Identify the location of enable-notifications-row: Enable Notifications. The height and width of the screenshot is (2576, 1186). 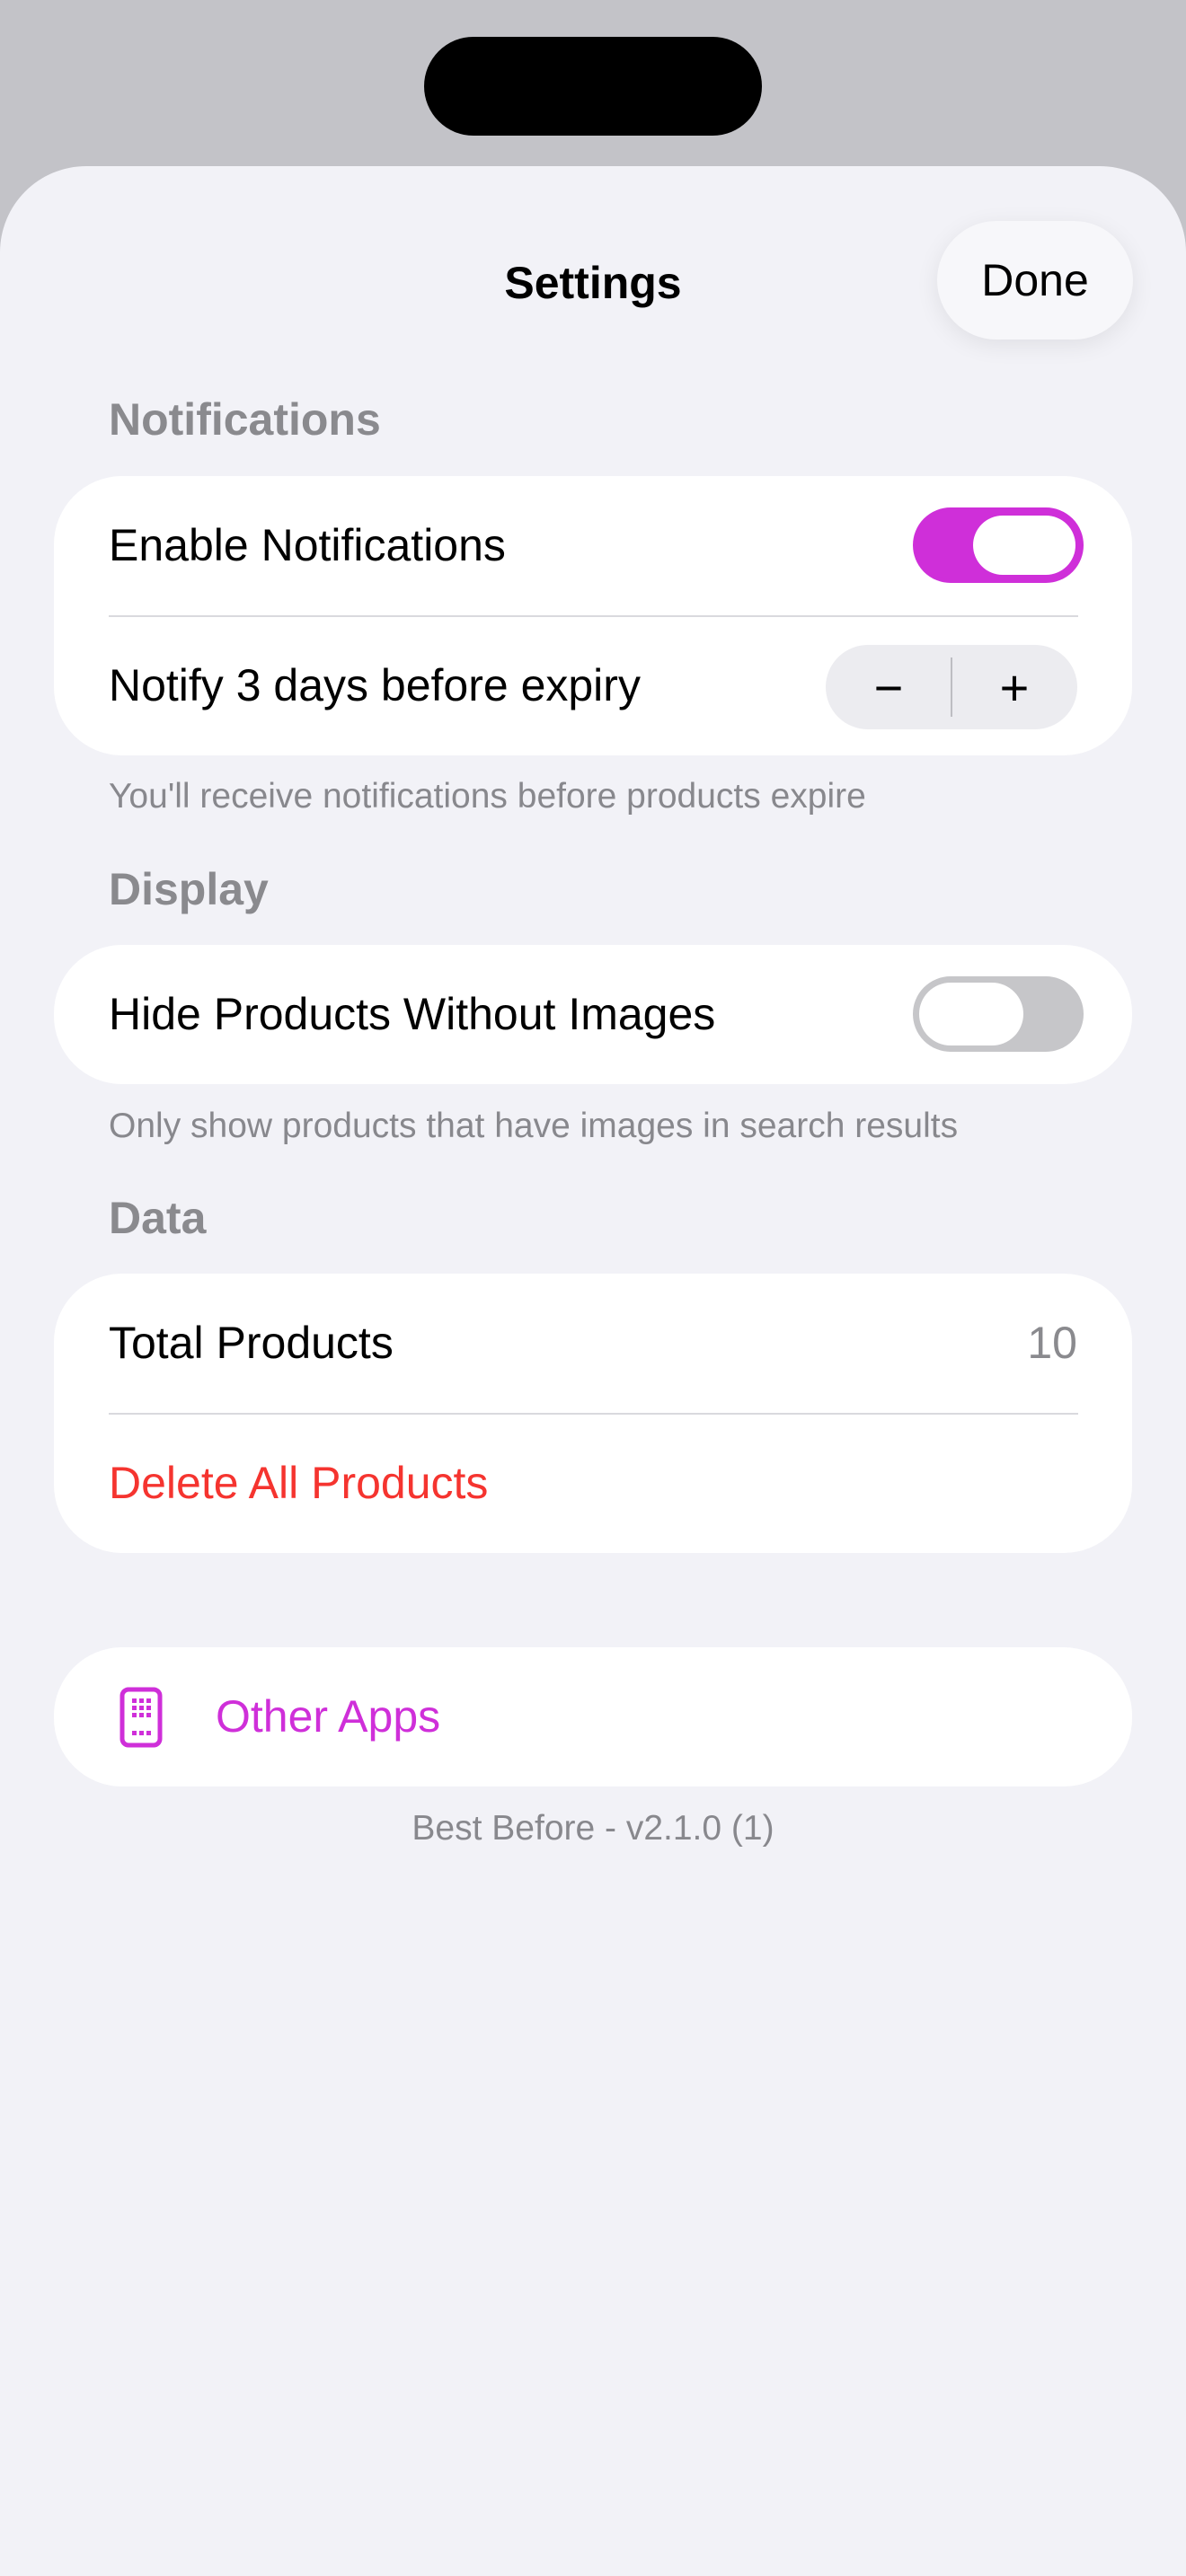
(593, 545).